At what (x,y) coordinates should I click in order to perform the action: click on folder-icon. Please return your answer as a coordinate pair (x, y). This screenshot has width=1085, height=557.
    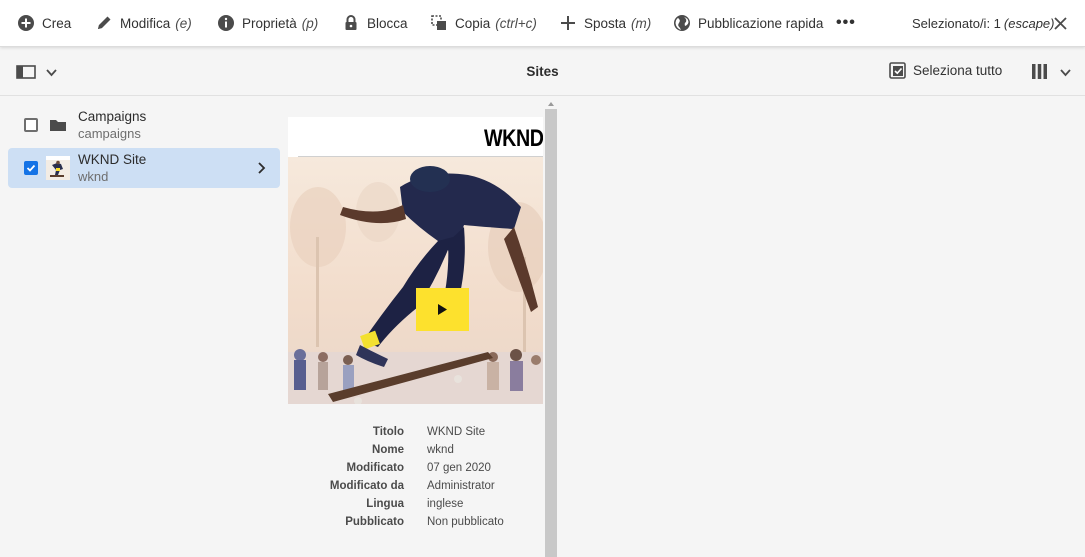
    Looking at the image, I should click on (58, 125).